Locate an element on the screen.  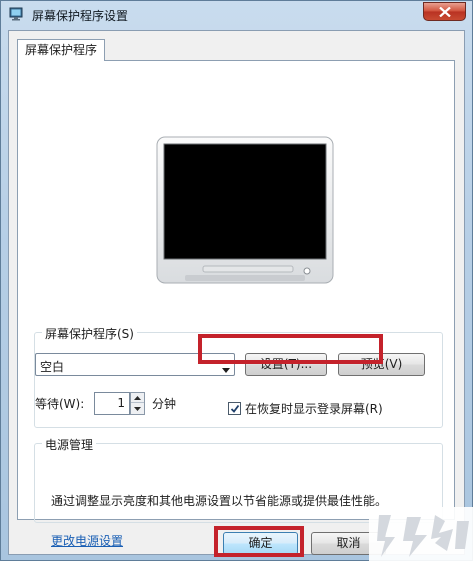
ok-button-highlight-annotation is located at coordinates (259, 541).